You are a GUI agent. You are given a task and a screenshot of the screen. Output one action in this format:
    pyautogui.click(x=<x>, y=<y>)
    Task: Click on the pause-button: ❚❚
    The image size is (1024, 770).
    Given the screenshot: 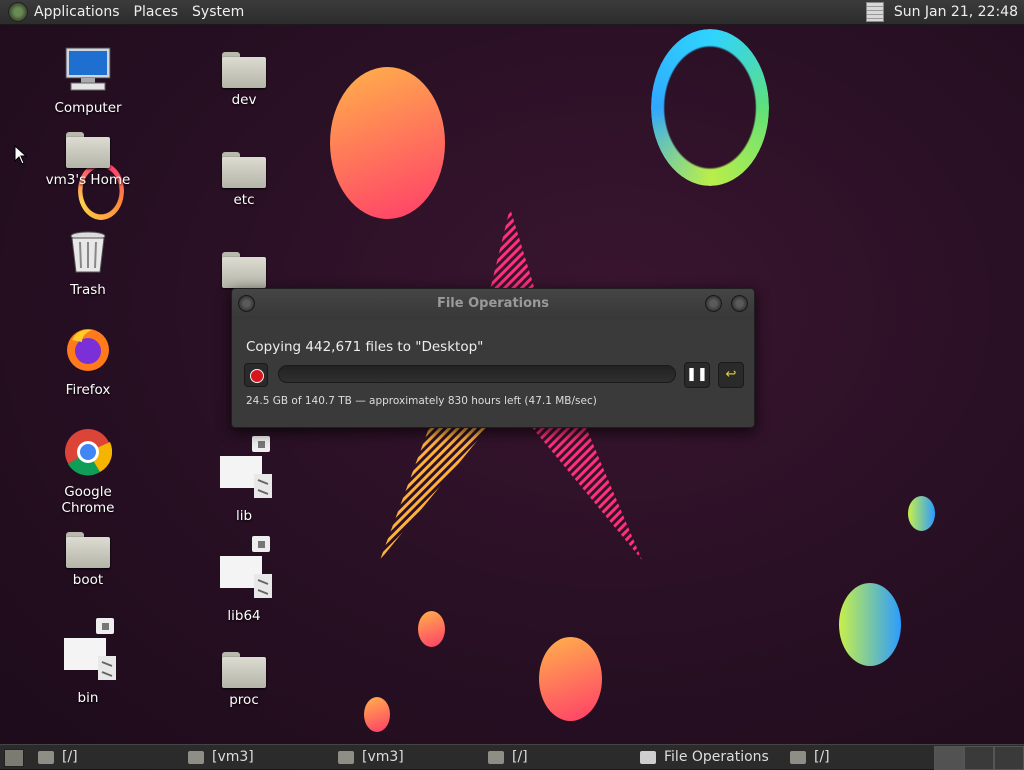 What is the action you would take?
    pyautogui.click(x=697, y=375)
    